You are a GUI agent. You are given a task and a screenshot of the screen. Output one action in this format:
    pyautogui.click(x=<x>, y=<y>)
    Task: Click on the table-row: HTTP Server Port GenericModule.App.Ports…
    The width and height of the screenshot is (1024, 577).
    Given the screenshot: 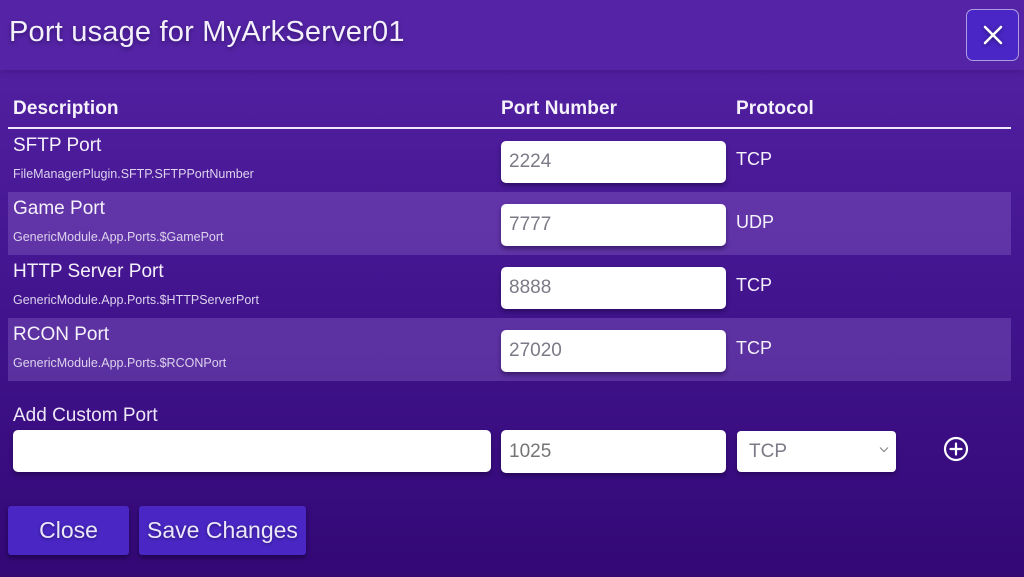 What is the action you would take?
    pyautogui.click(x=509, y=286)
    